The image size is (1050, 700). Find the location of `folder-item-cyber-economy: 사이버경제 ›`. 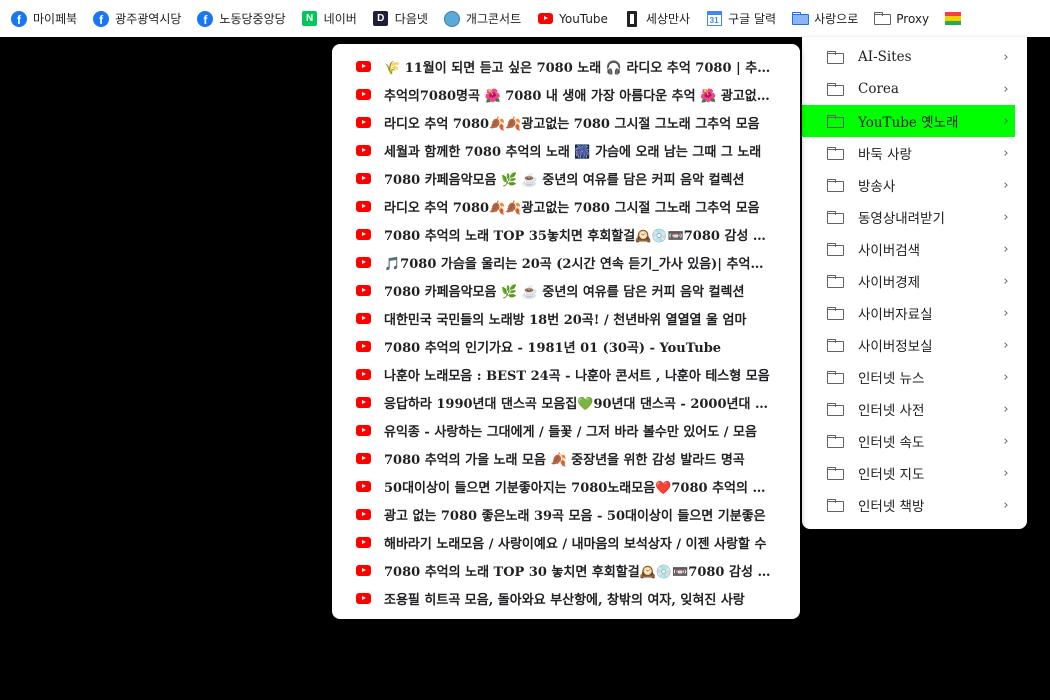

folder-item-cyber-economy: 사이버경제 › is located at coordinates (908, 281).